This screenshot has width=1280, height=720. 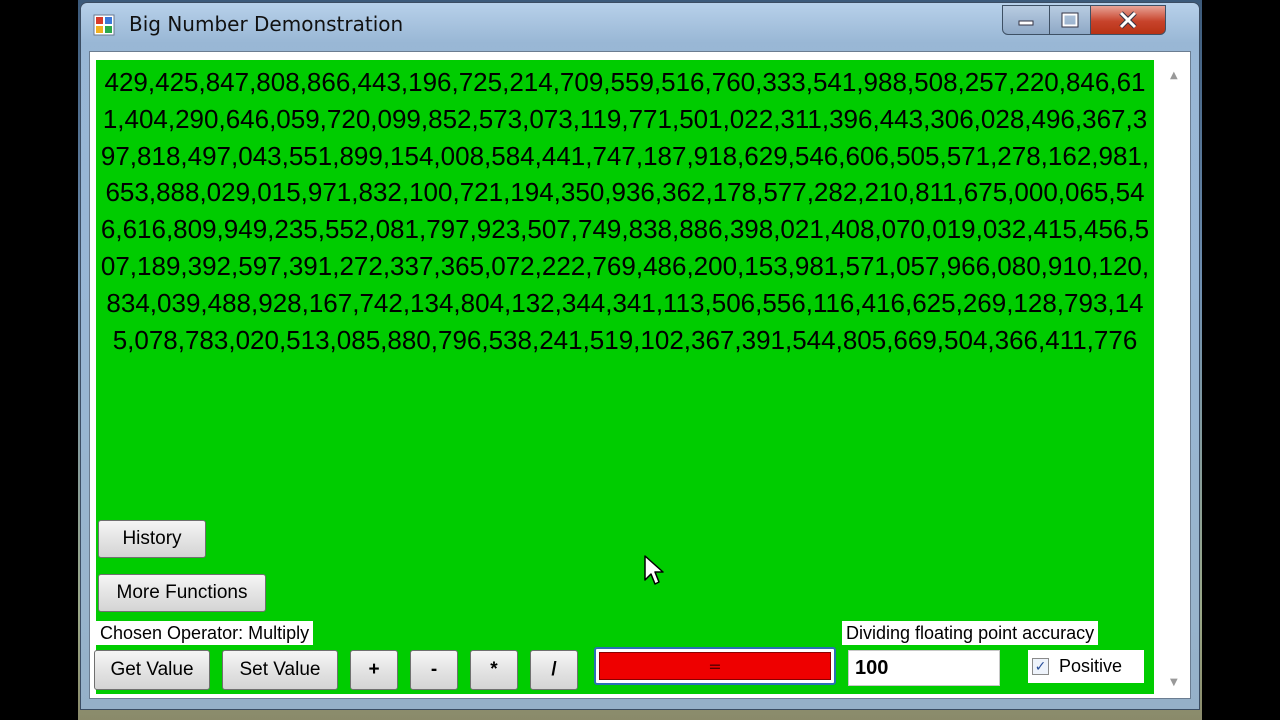 I want to click on scroll-up-arrow-icon: ▲, so click(x=1174, y=75).